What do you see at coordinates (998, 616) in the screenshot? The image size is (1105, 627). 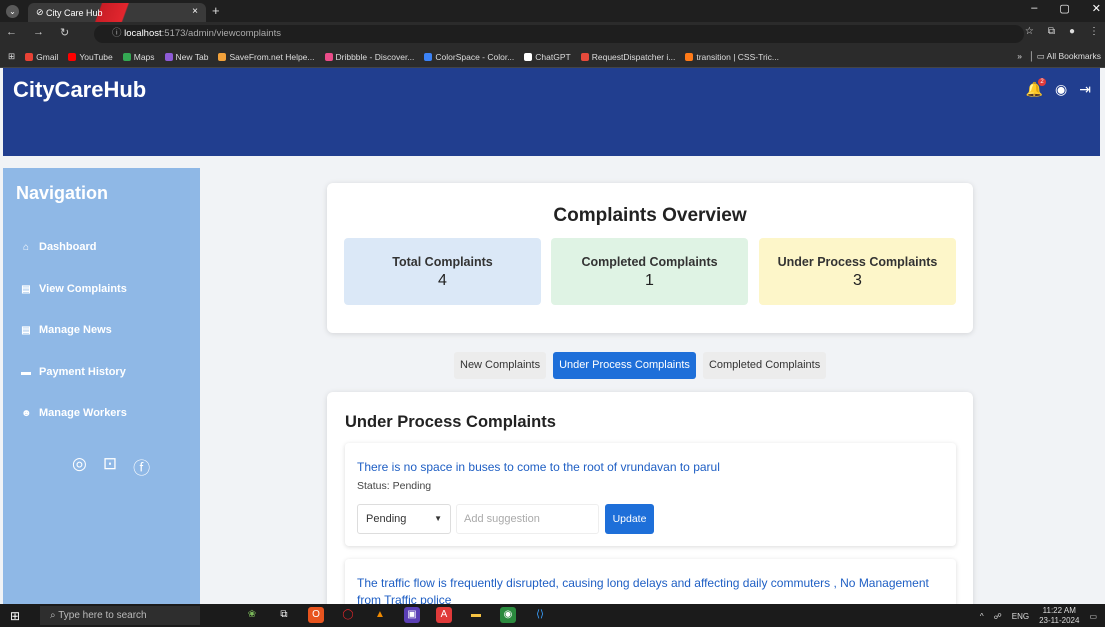 I see `network-icon: ☍` at bounding box center [998, 616].